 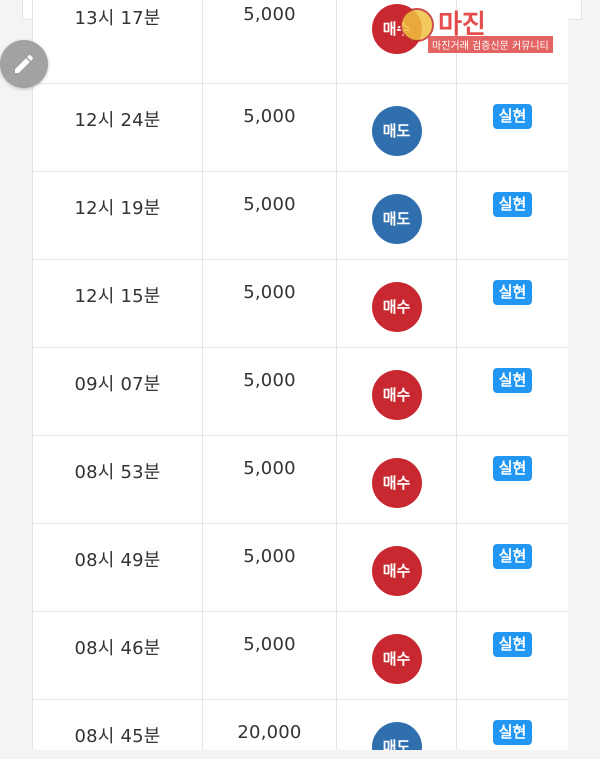 I want to click on table-row: 09시 07분 5,000 매수 실현, so click(x=300, y=391).